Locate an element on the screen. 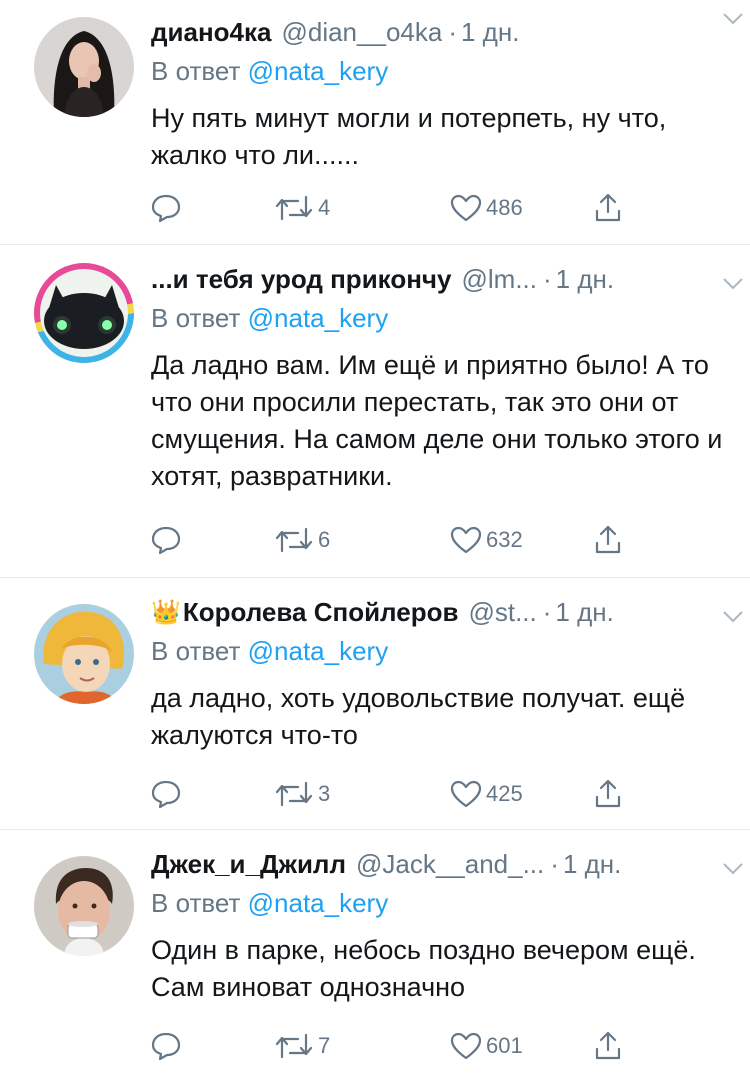 The width and height of the screenshot is (750, 1076). retweet-button: 3 is located at coordinates (302, 794).